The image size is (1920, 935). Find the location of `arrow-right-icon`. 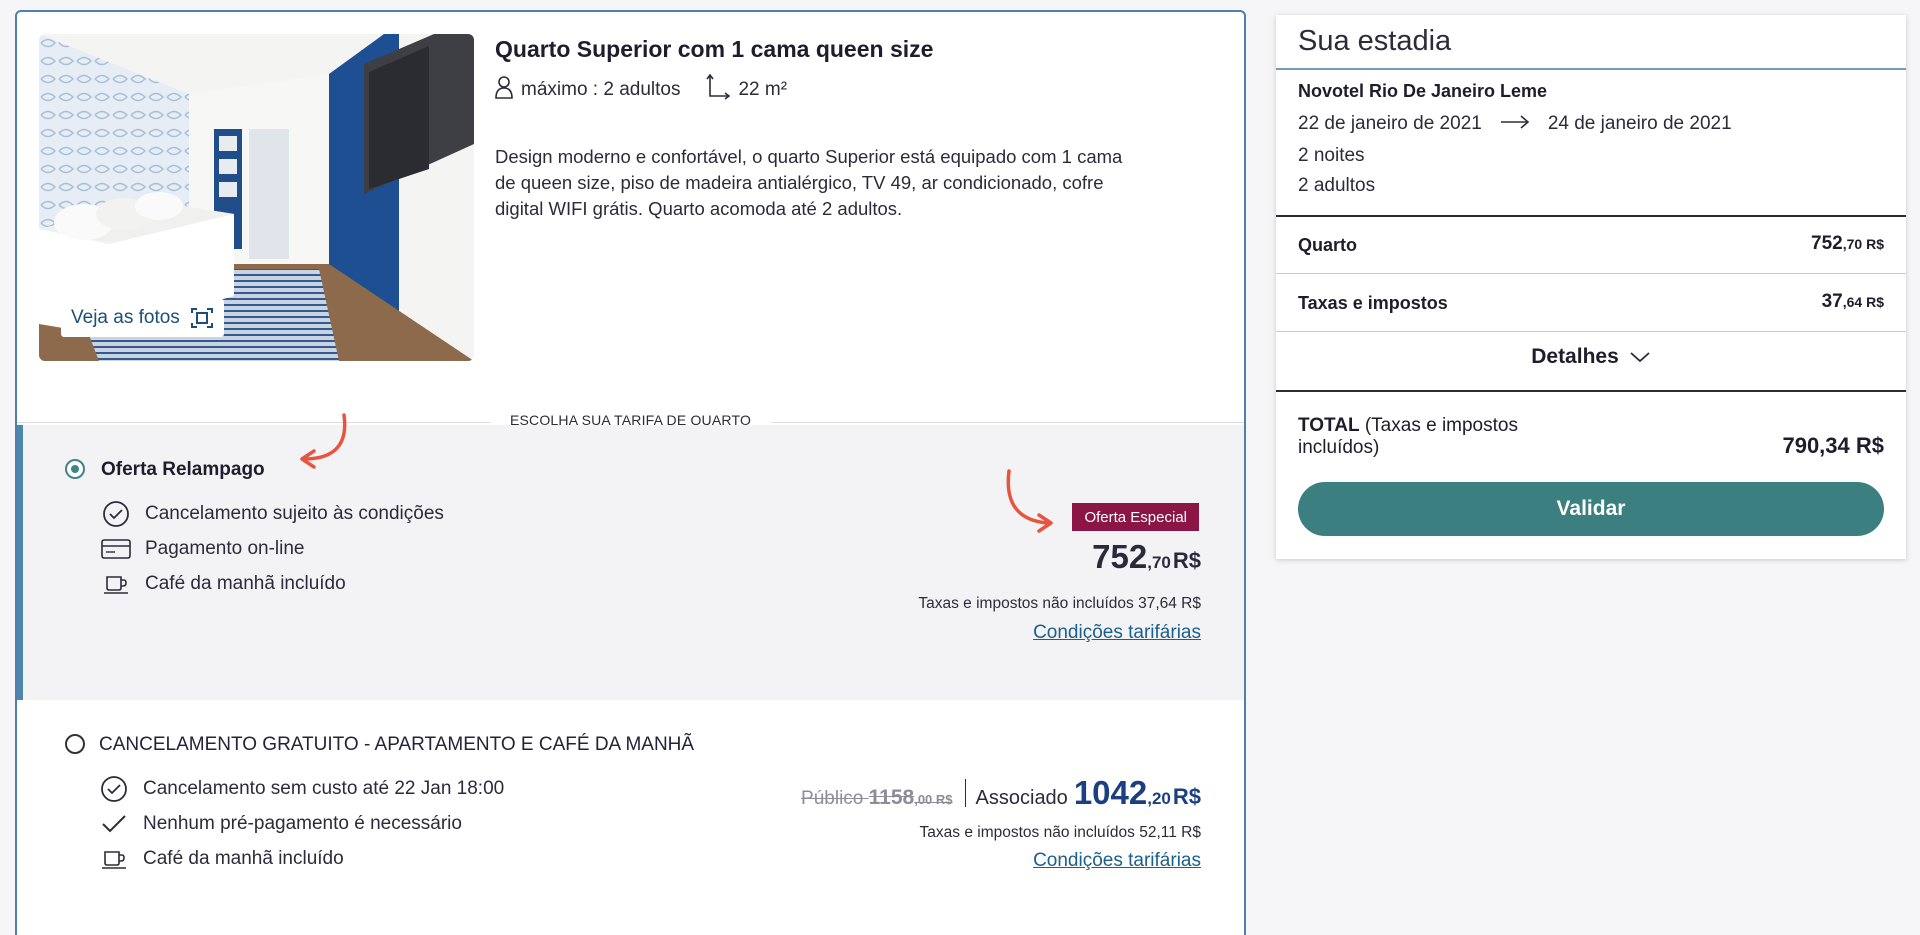

arrow-right-icon is located at coordinates (1515, 124).